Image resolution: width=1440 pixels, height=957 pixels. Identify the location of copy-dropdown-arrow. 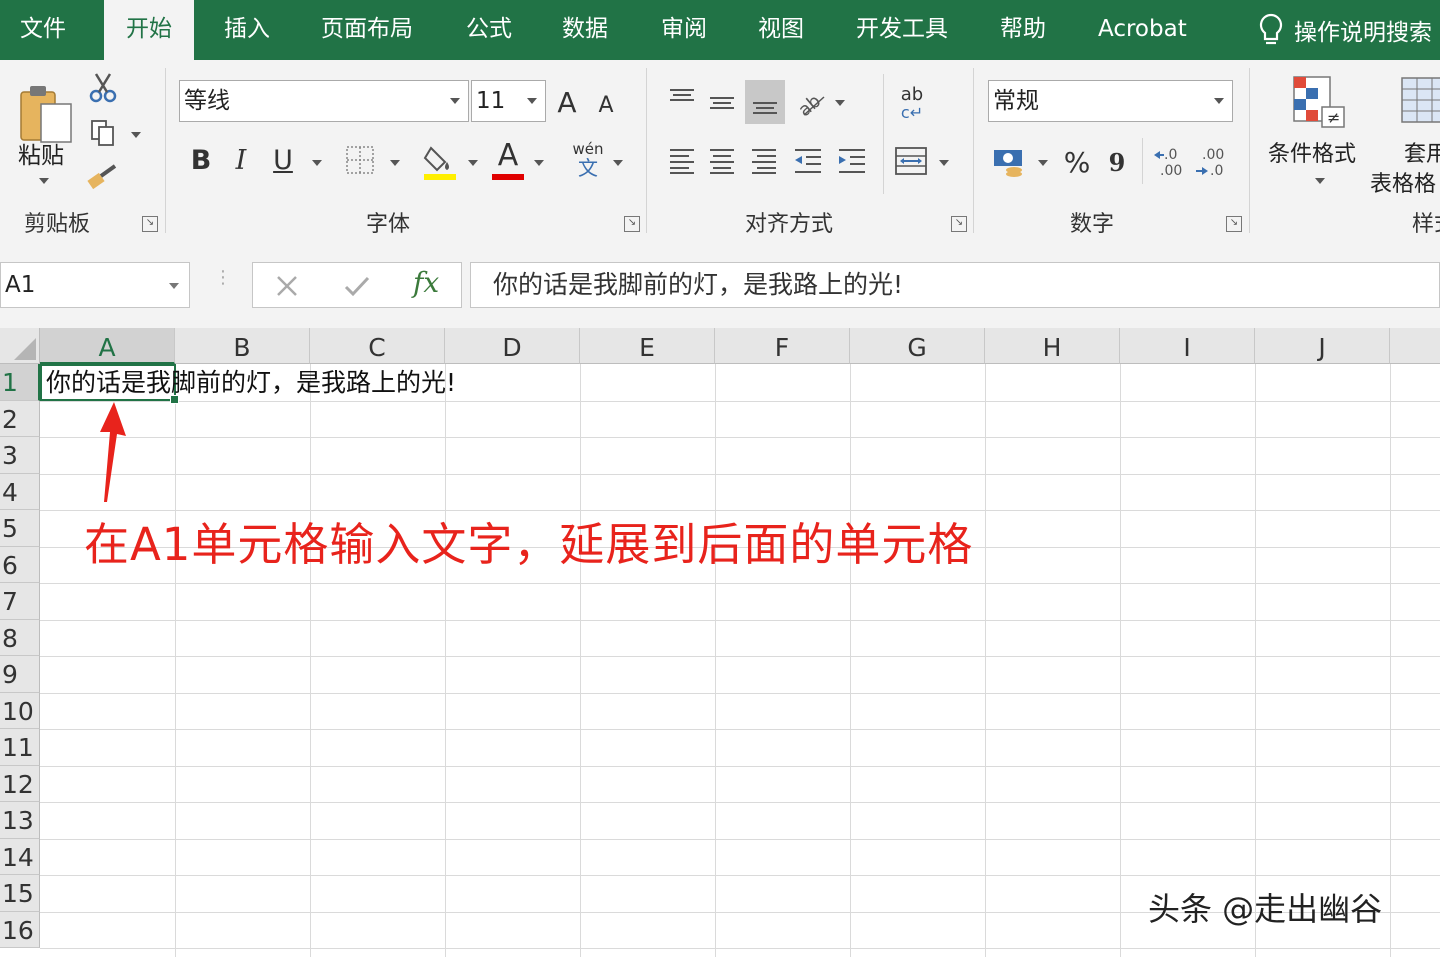
(136, 135).